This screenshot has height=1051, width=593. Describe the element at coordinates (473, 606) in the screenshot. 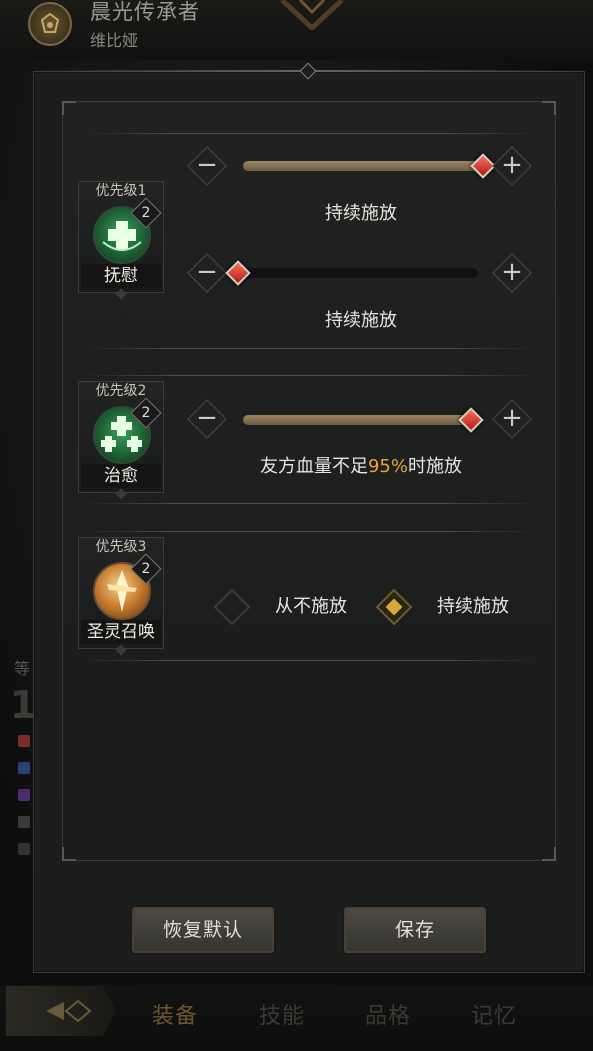

I see `option-label: 持续施放` at that location.